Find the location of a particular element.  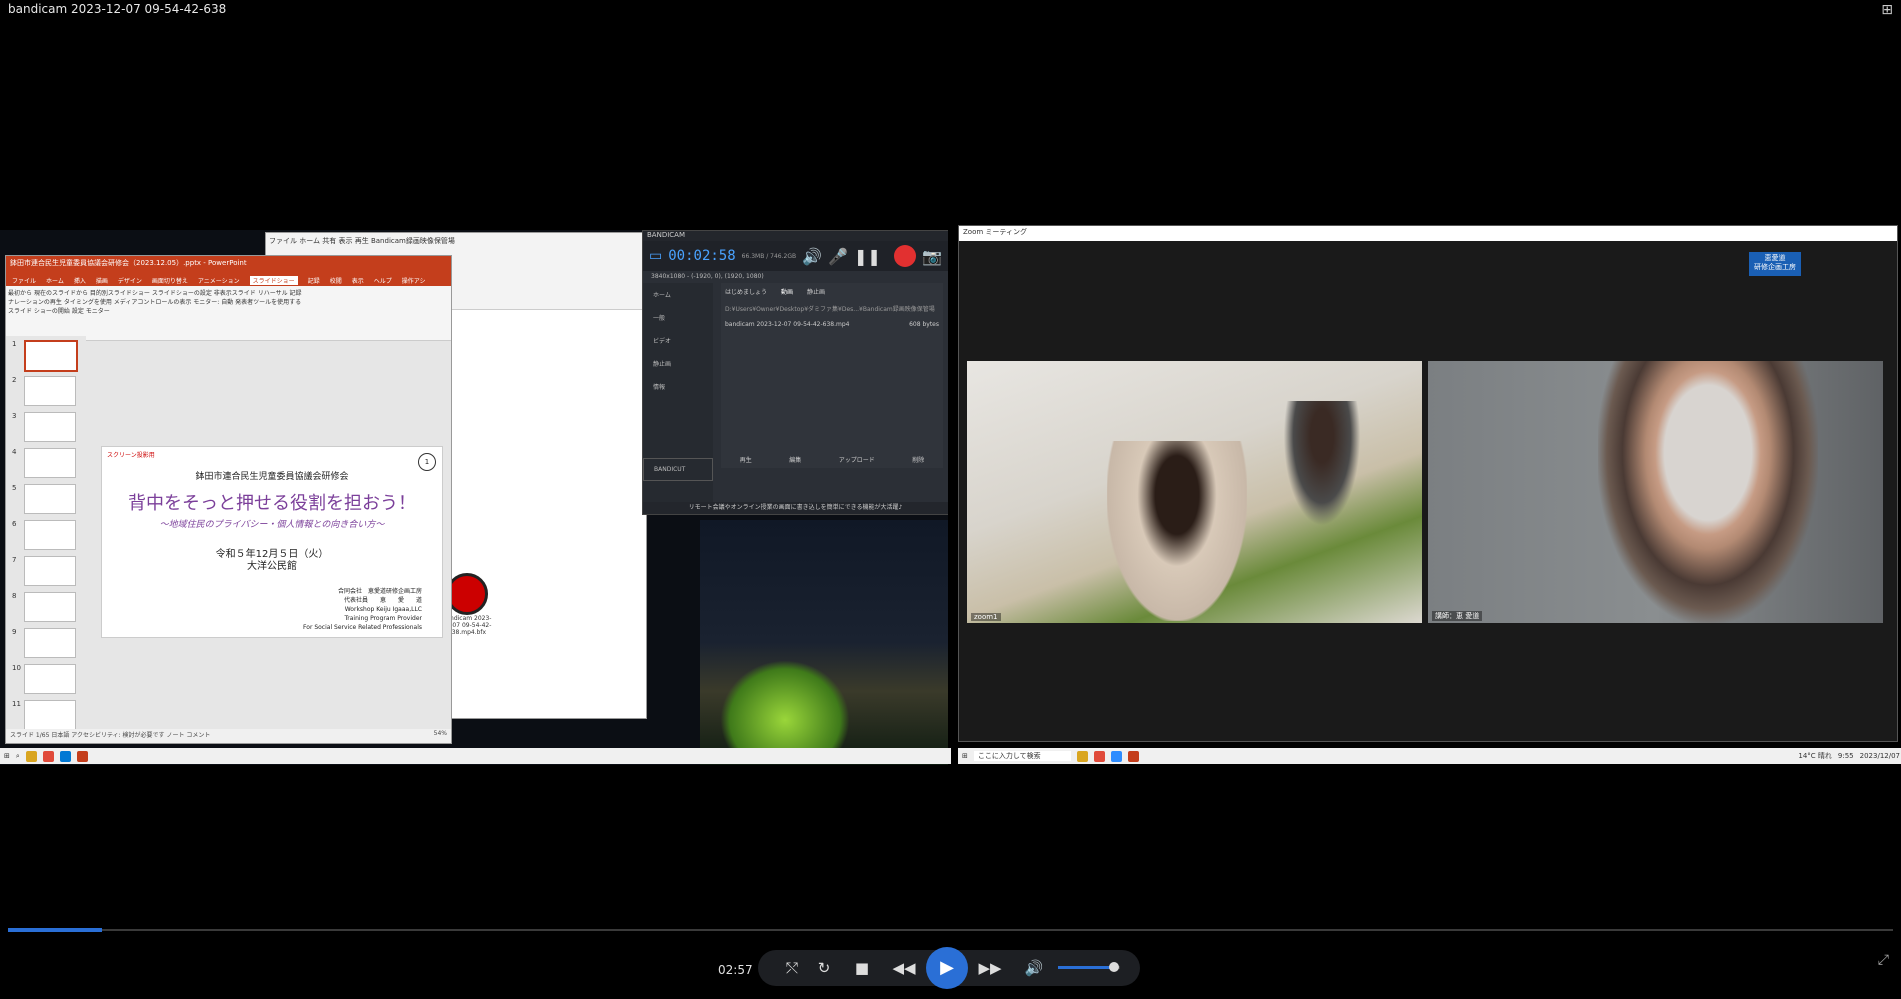

volume-knob is located at coordinates (1113, 967).